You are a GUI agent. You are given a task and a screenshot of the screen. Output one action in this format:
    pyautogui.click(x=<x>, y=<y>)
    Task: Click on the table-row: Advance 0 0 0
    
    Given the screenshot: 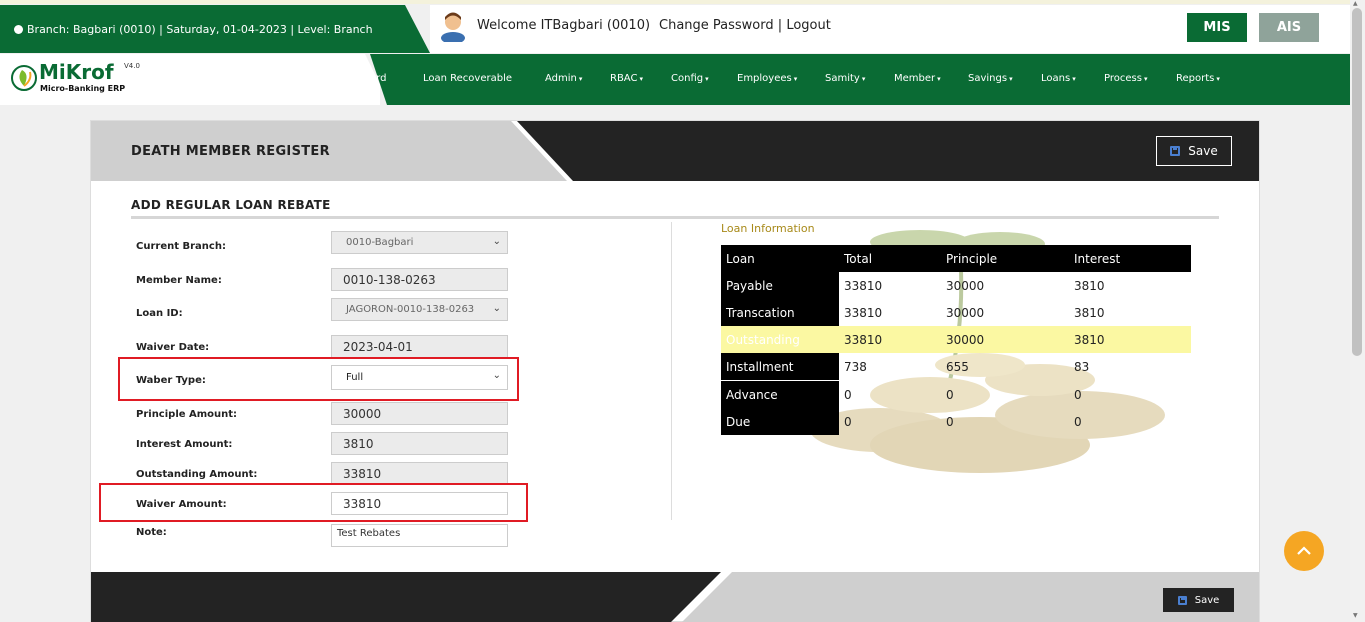 What is the action you would take?
    pyautogui.click(x=956, y=394)
    